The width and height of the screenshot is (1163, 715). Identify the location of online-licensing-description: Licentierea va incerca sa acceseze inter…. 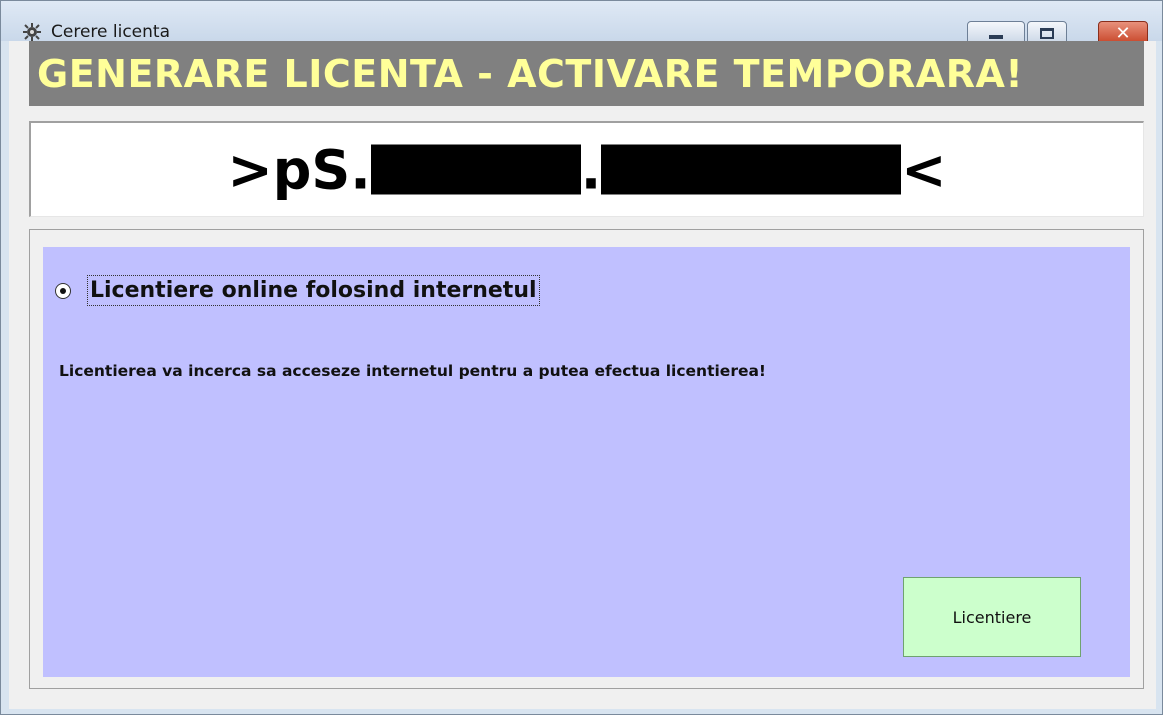
(413, 371).